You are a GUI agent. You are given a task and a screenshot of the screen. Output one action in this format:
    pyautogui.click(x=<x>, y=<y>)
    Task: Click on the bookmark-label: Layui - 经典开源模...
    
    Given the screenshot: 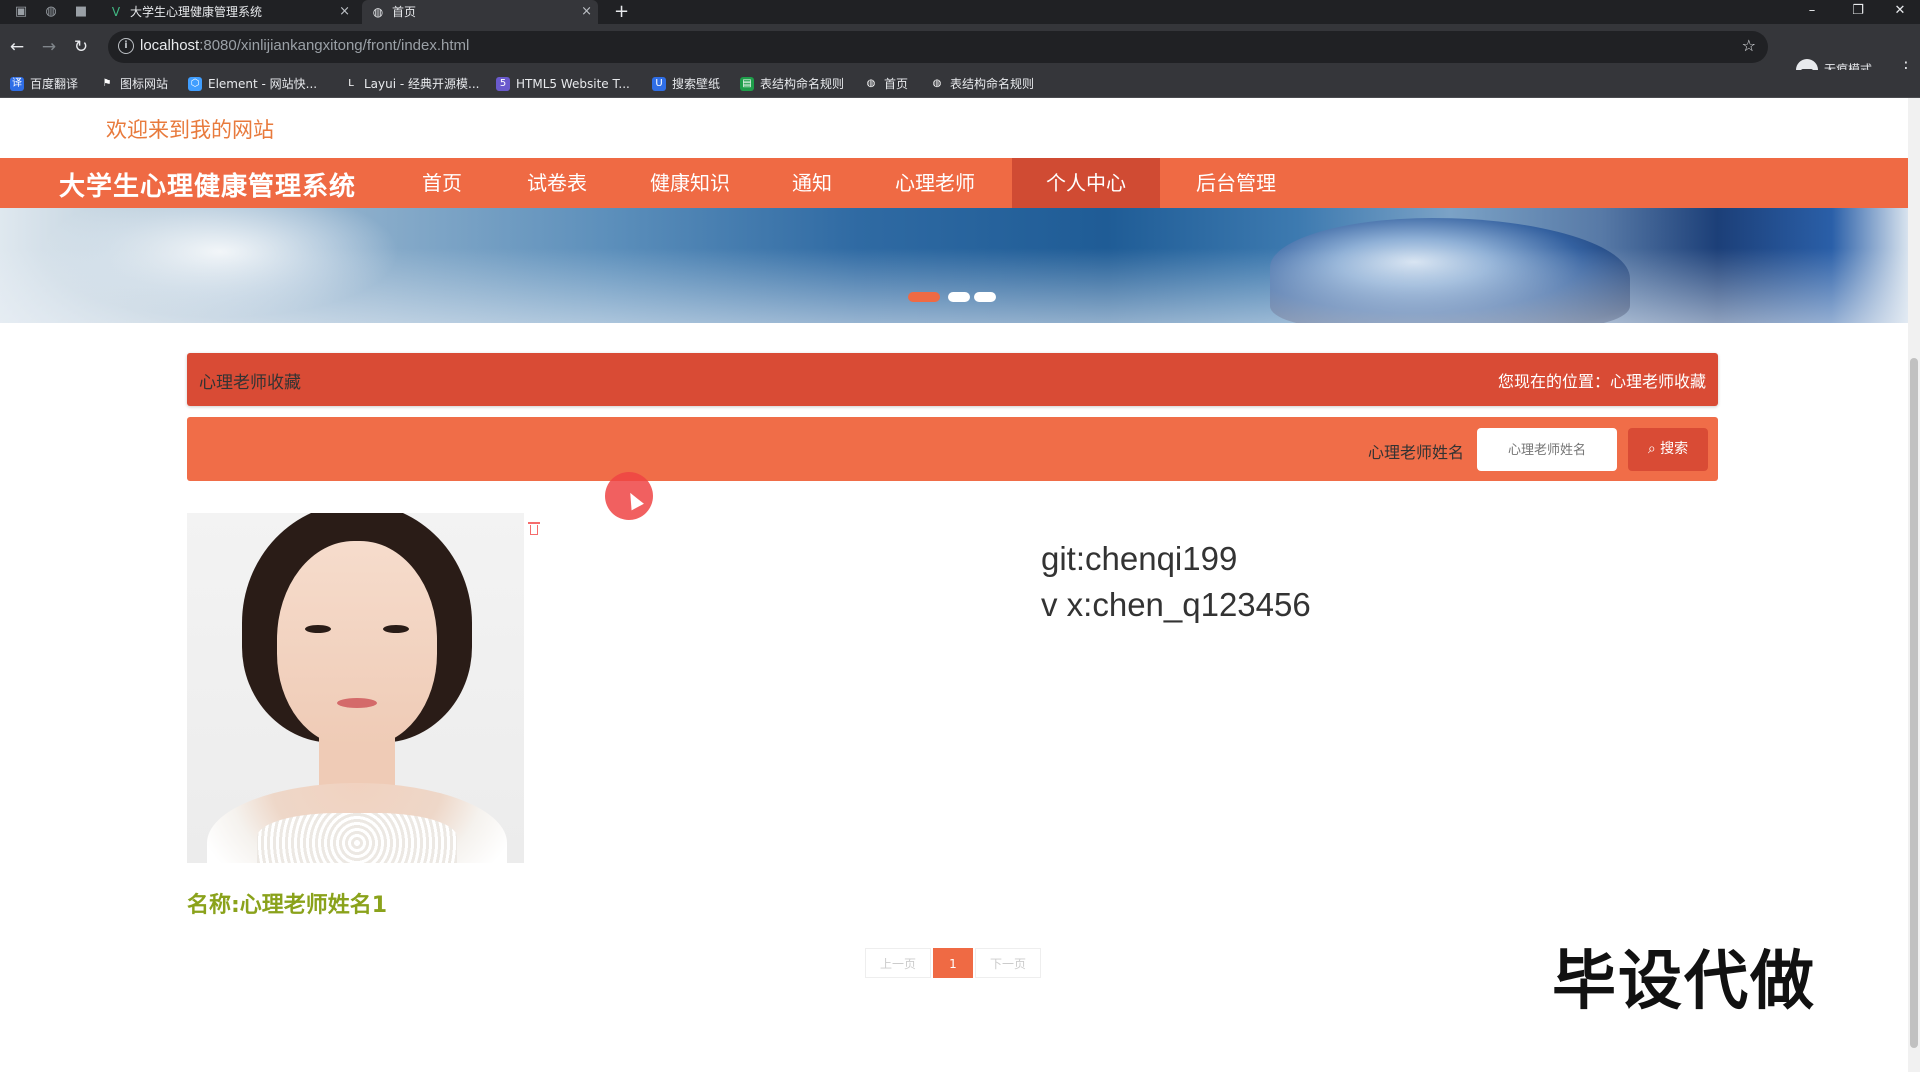 What is the action you would take?
    pyautogui.click(x=422, y=84)
    